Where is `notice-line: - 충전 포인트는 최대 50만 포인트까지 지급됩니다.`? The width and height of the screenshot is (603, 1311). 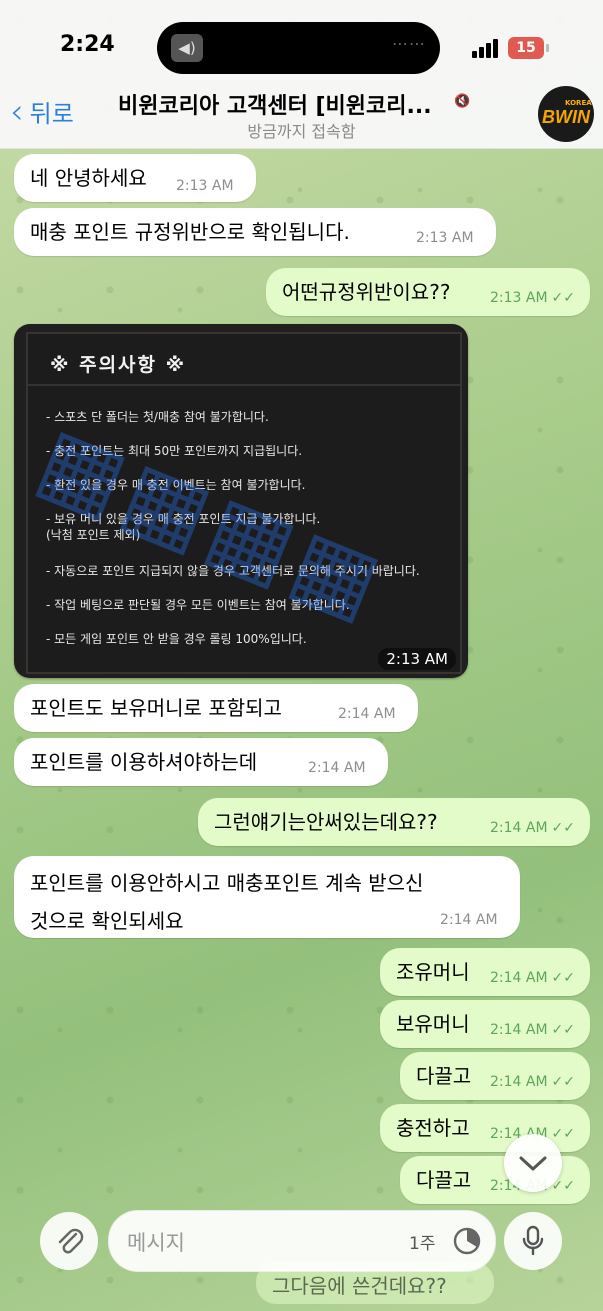
notice-line: - 충전 포인트는 최대 50만 포인트까지 지급됩니다. is located at coordinates (174, 451).